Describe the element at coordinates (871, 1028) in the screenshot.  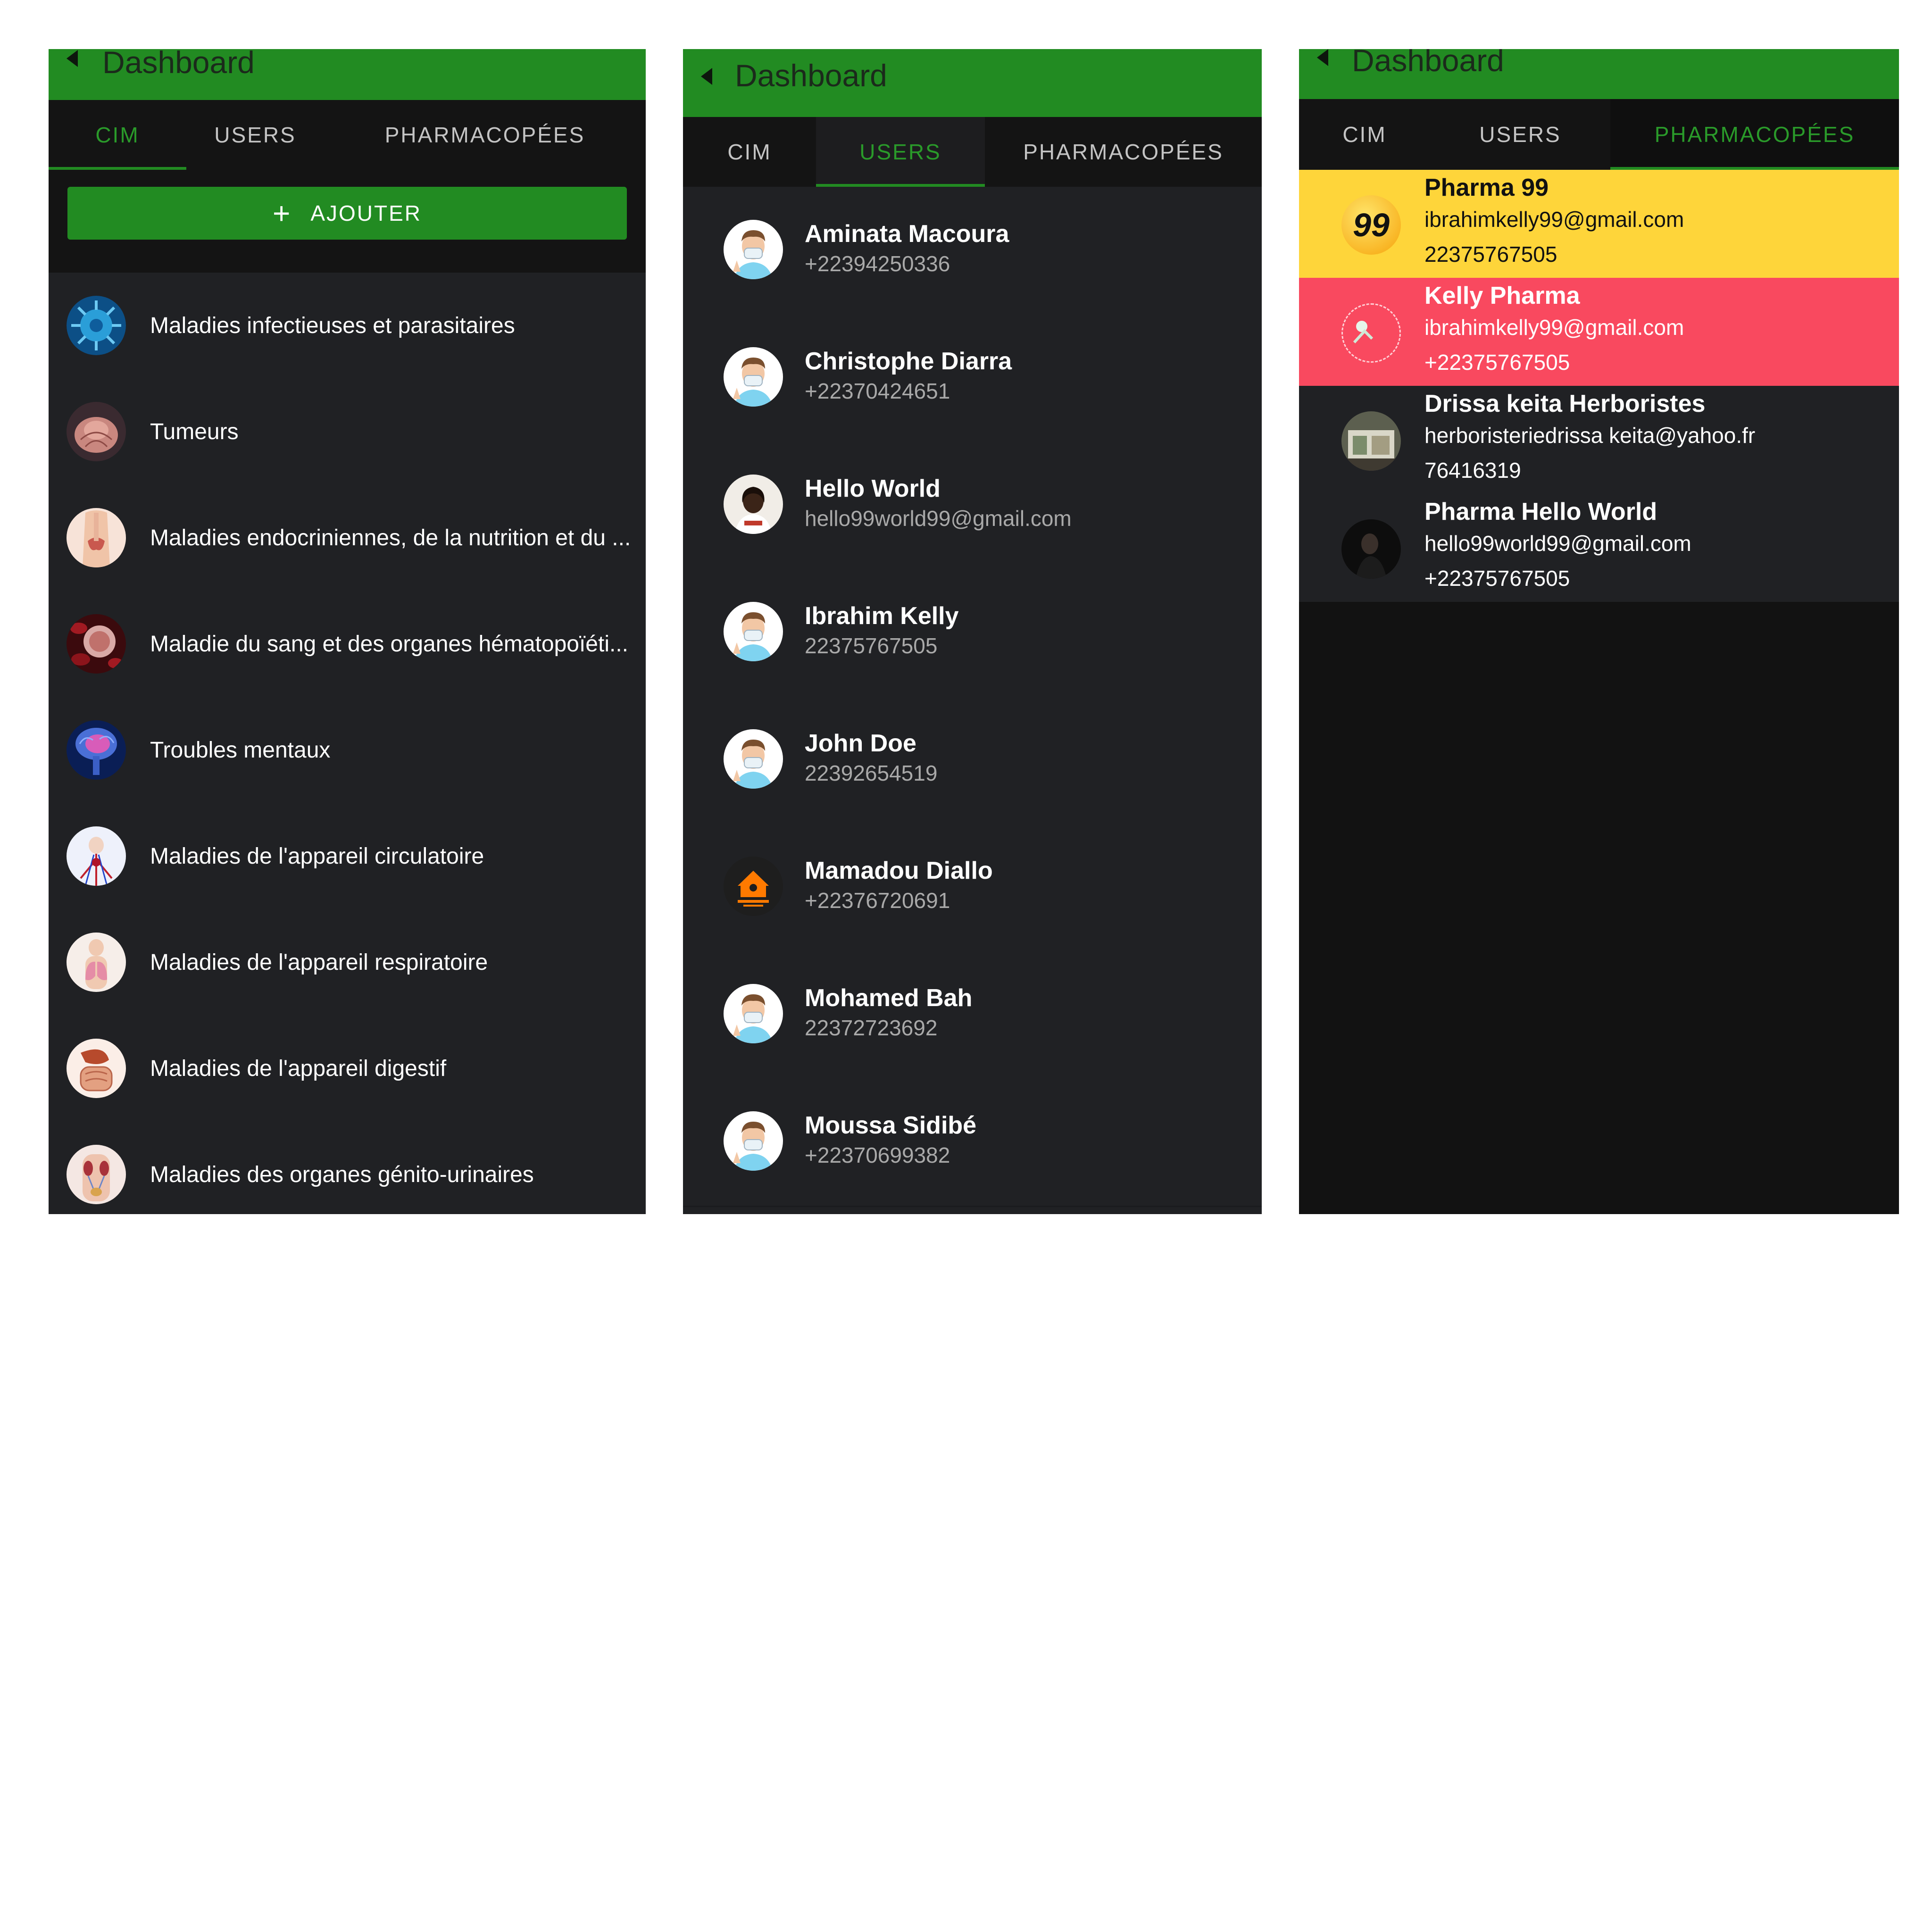
I see `user-contact: 22372723692` at that location.